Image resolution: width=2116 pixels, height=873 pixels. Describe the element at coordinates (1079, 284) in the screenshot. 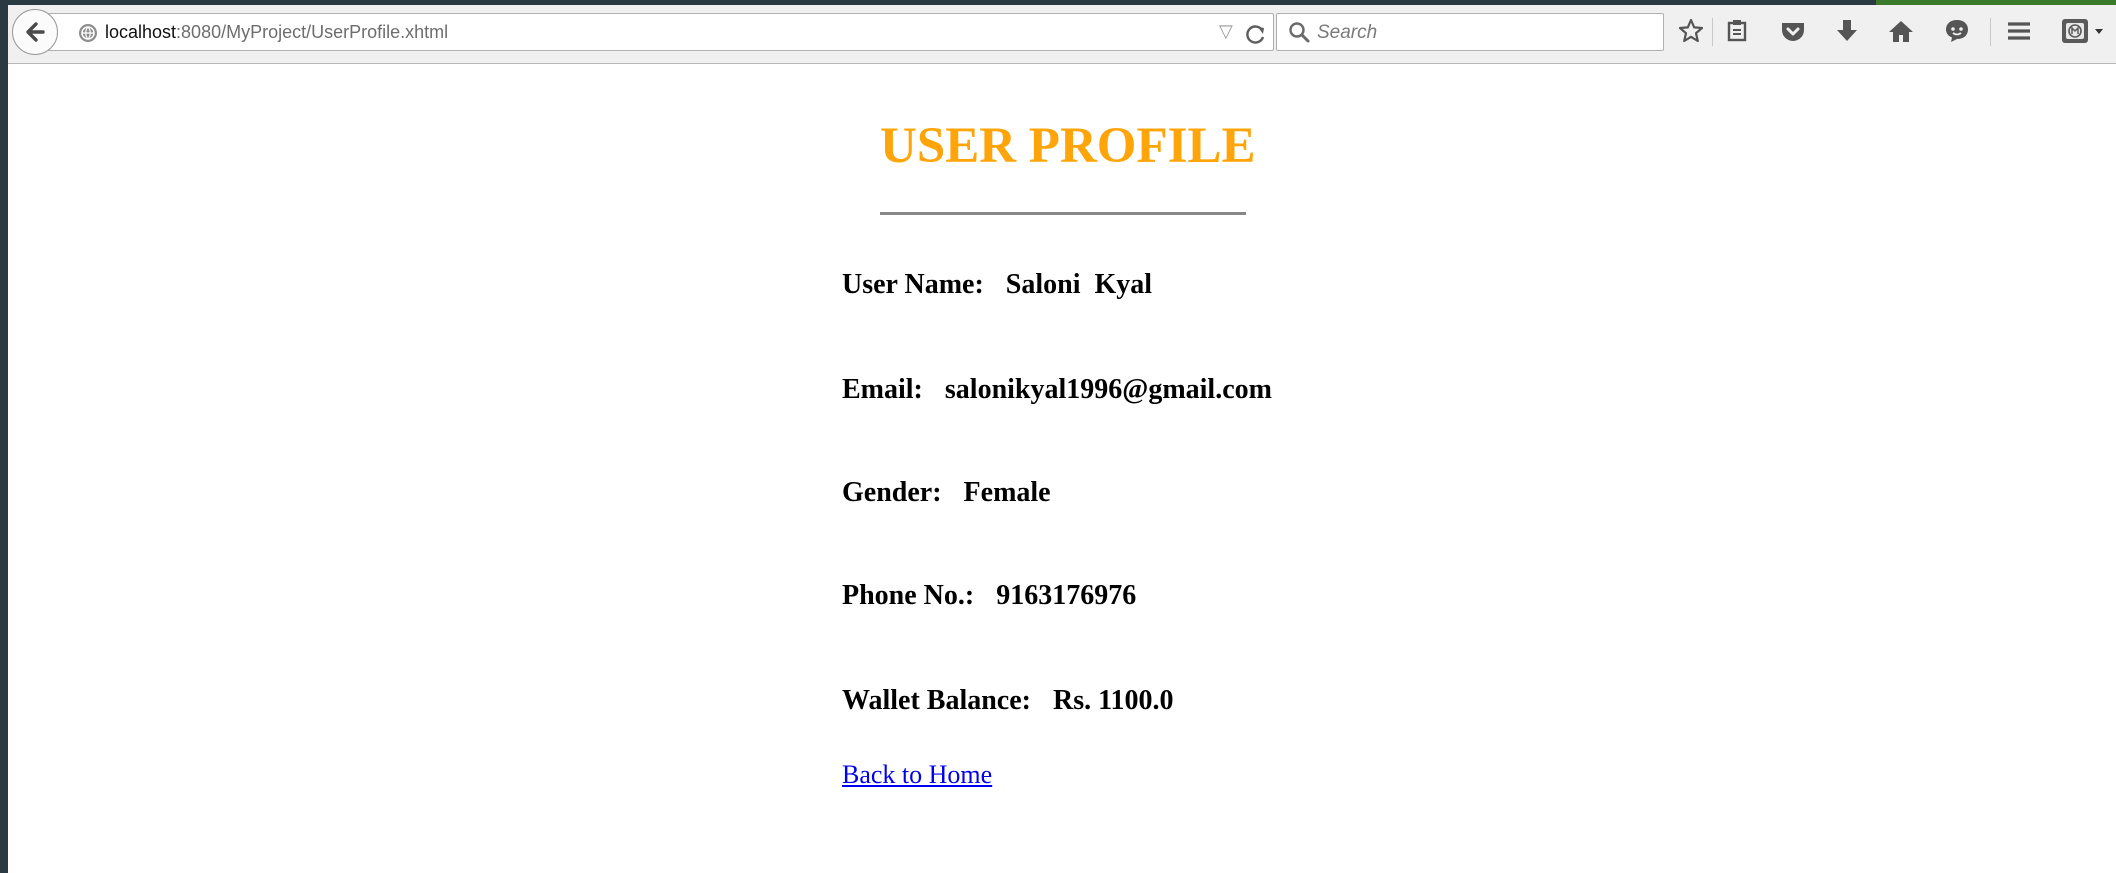

I see `field-value: Saloni Kyal` at that location.